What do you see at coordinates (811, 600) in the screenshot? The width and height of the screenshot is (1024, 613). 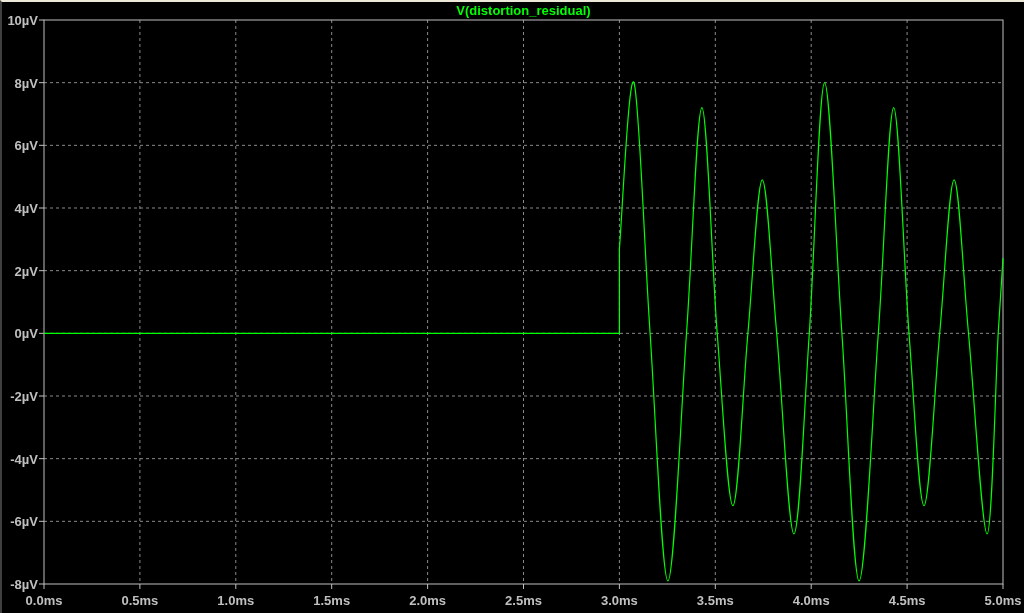 I see `x-tick-label: 4.0ms` at bounding box center [811, 600].